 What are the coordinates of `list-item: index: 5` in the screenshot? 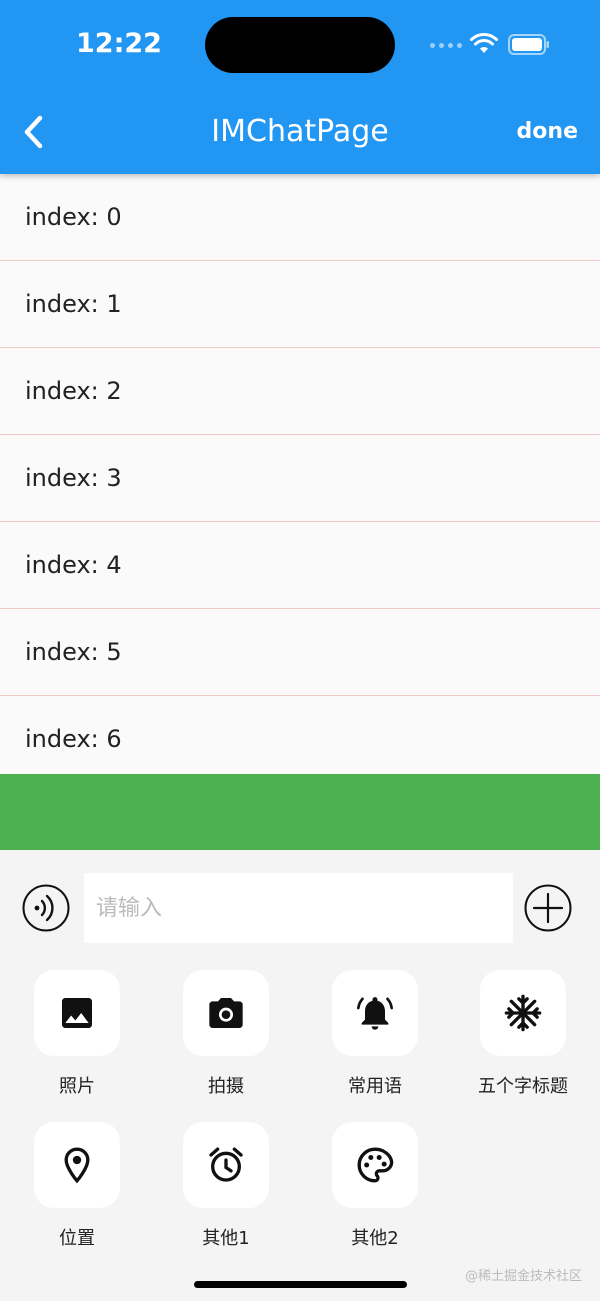 It's located at (300, 652).